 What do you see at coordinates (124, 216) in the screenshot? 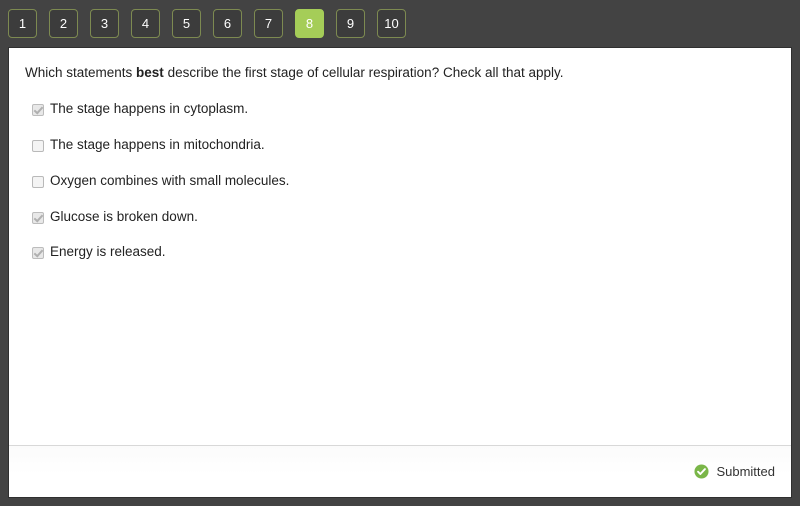
I see `option-label: Glucose is broken down.` at bounding box center [124, 216].